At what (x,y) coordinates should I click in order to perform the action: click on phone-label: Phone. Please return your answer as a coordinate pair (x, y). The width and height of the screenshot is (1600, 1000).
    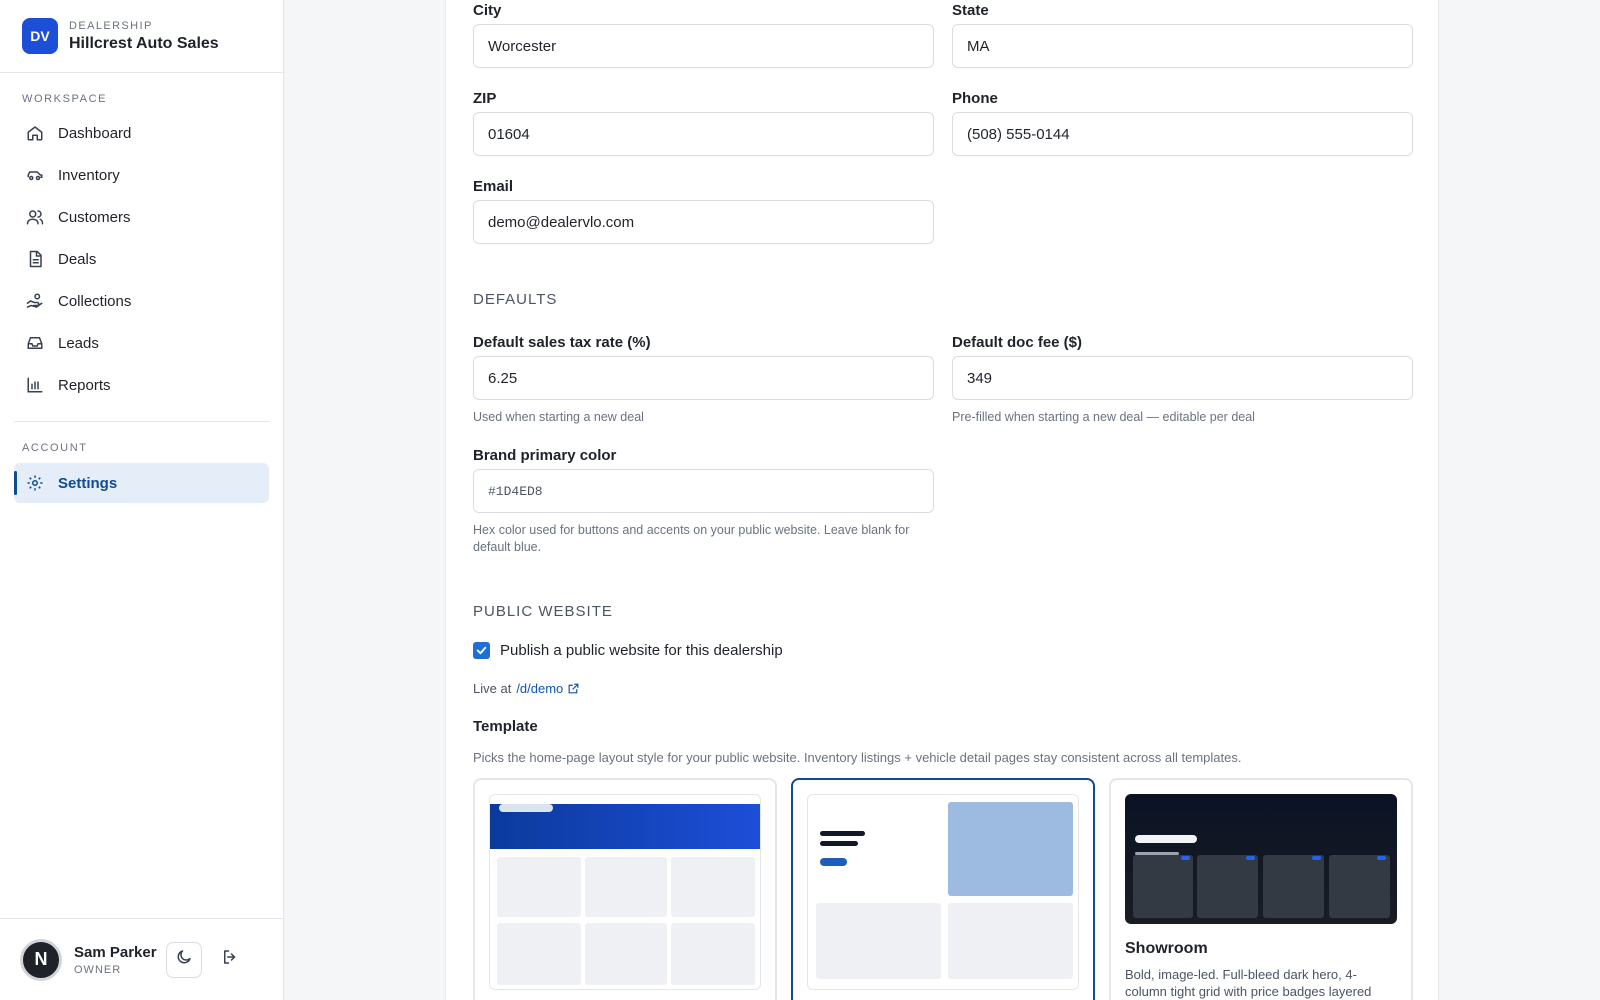
    Looking at the image, I should click on (975, 98).